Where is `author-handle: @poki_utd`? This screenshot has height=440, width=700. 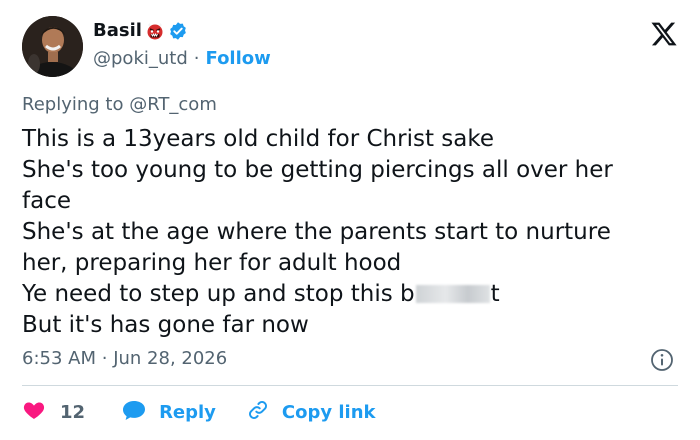 author-handle: @poki_utd is located at coordinates (140, 58).